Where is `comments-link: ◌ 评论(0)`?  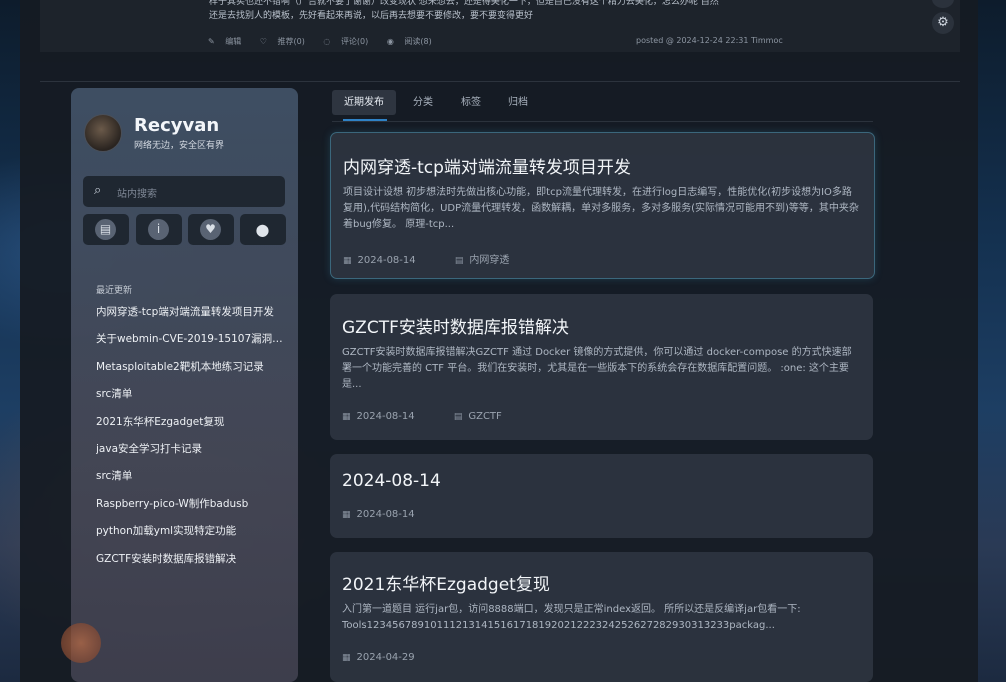
comments-link: ◌ 评论(0) is located at coordinates (349, 41).